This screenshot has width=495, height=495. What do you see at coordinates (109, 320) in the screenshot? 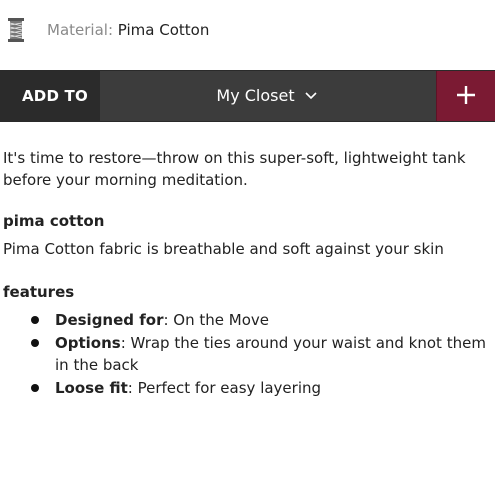
I see `feature-label: Designed for` at bounding box center [109, 320].